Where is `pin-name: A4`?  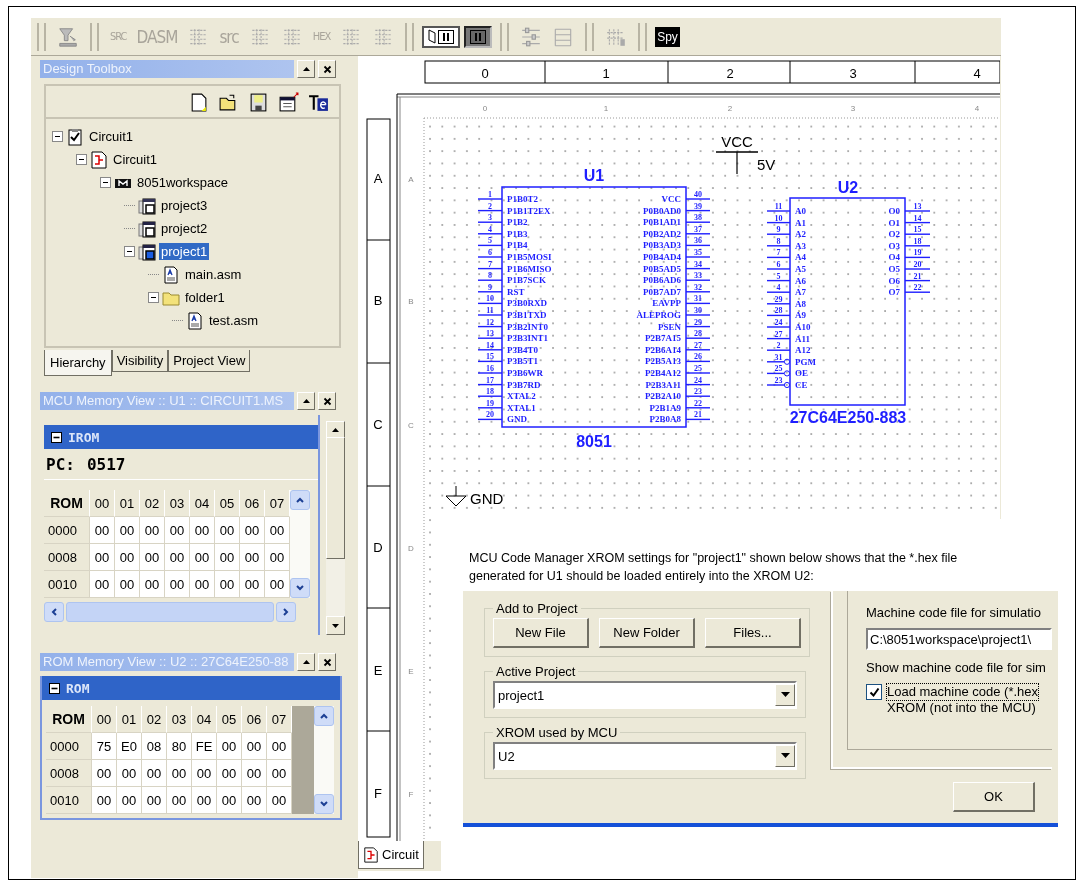 pin-name: A4 is located at coordinates (800, 257).